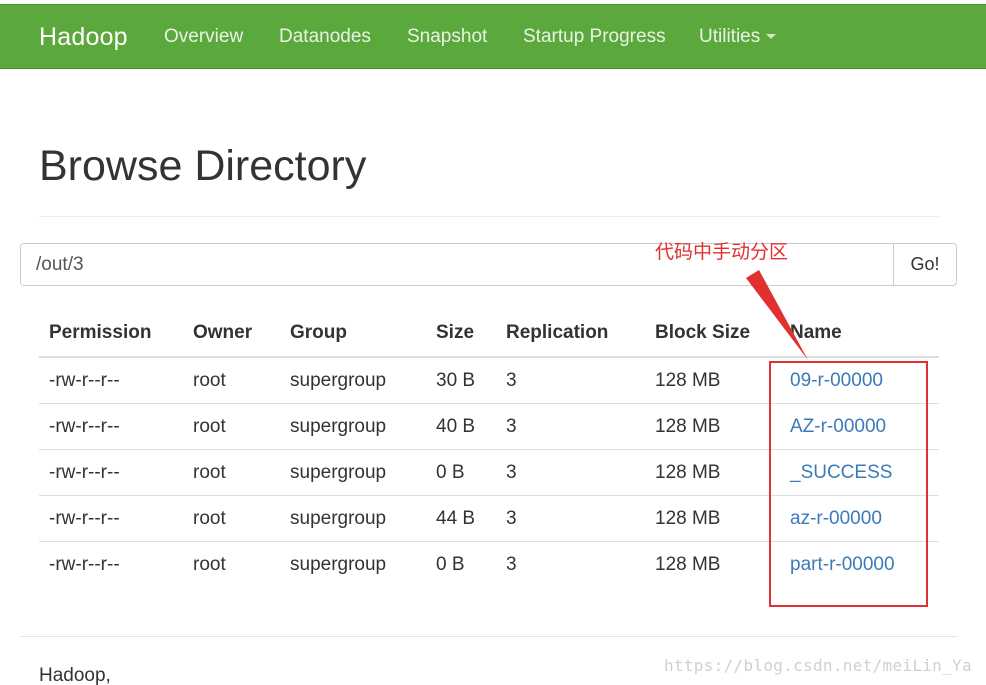 This screenshot has height=685, width=986. What do you see at coordinates (318, 333) in the screenshot?
I see `col-group: Group` at bounding box center [318, 333].